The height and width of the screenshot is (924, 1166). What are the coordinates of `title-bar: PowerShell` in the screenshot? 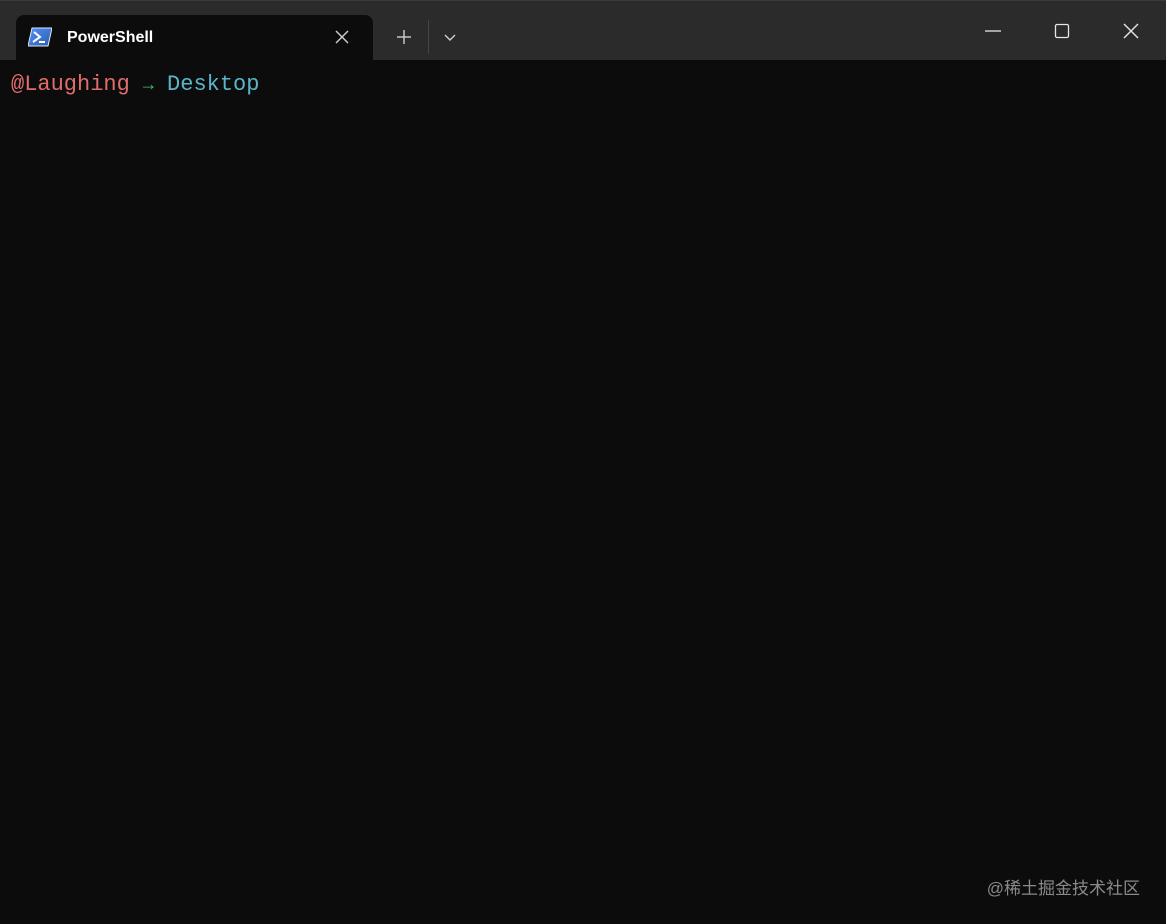 It's located at (583, 30).